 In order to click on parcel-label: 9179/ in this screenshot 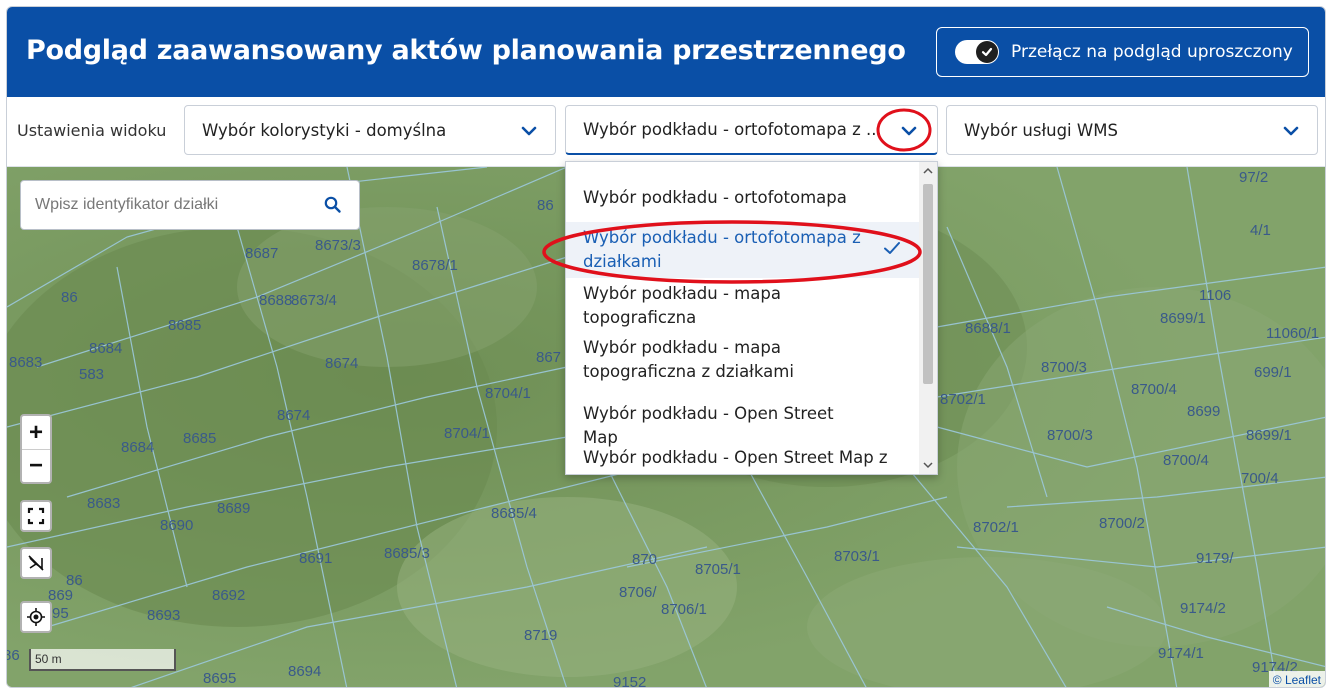, I will do `click(1215, 558)`.